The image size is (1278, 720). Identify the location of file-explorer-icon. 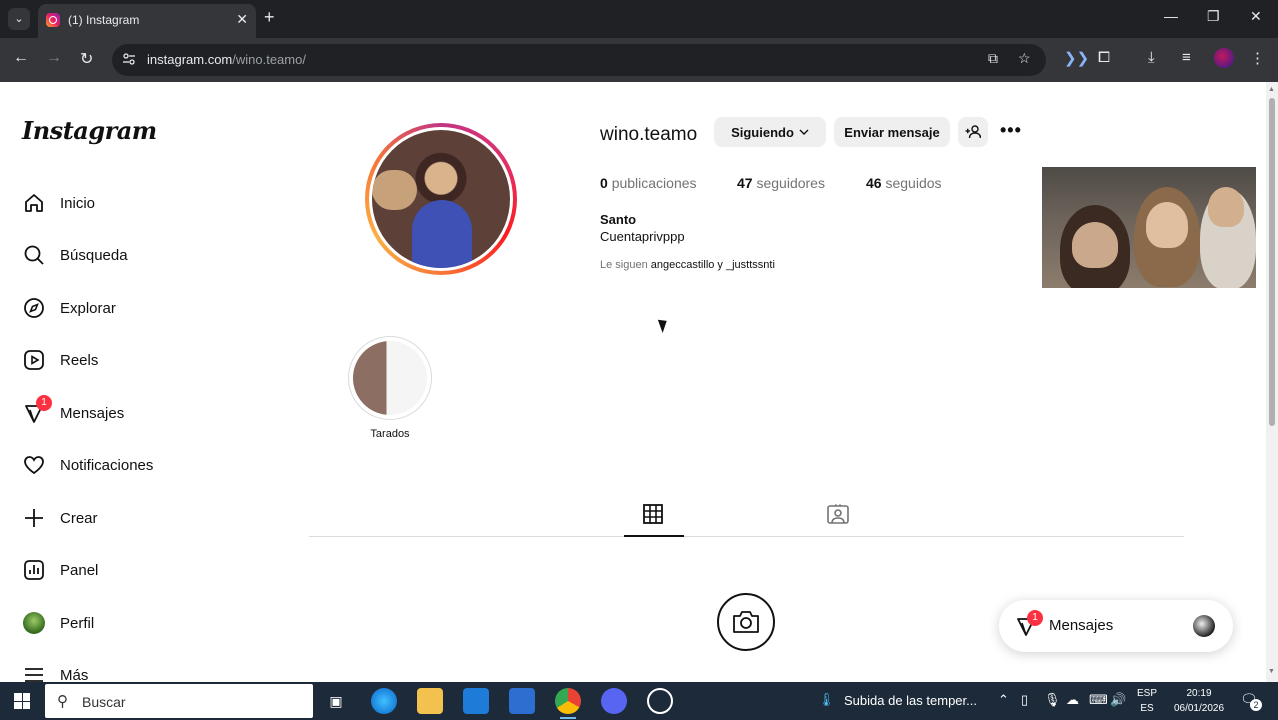
(430, 701).